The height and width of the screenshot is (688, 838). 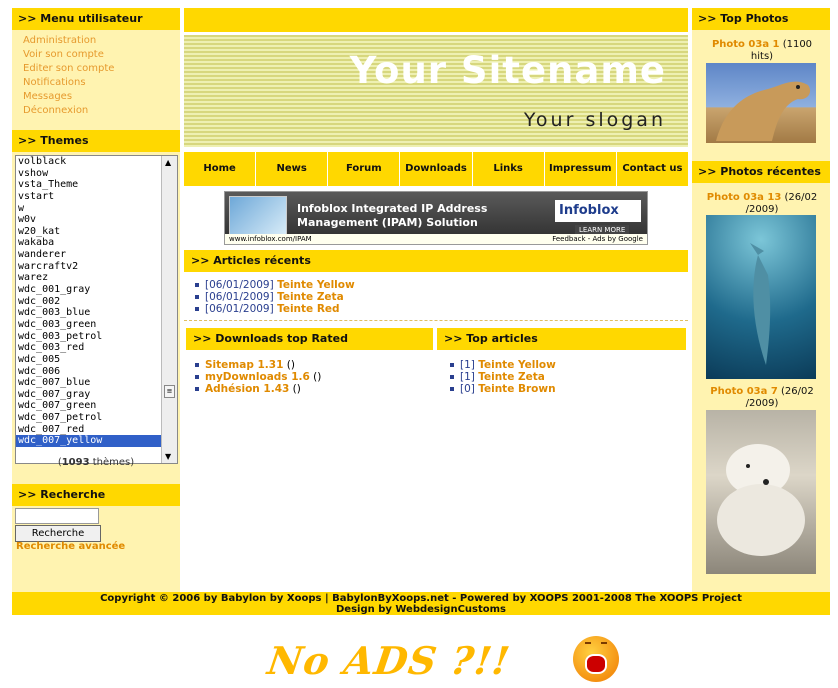 I want to click on theme-option: wdc_007_gray, so click(x=96, y=395).